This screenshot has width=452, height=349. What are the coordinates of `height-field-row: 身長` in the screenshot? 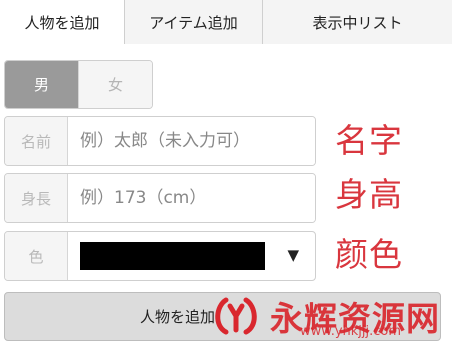 It's located at (160, 198).